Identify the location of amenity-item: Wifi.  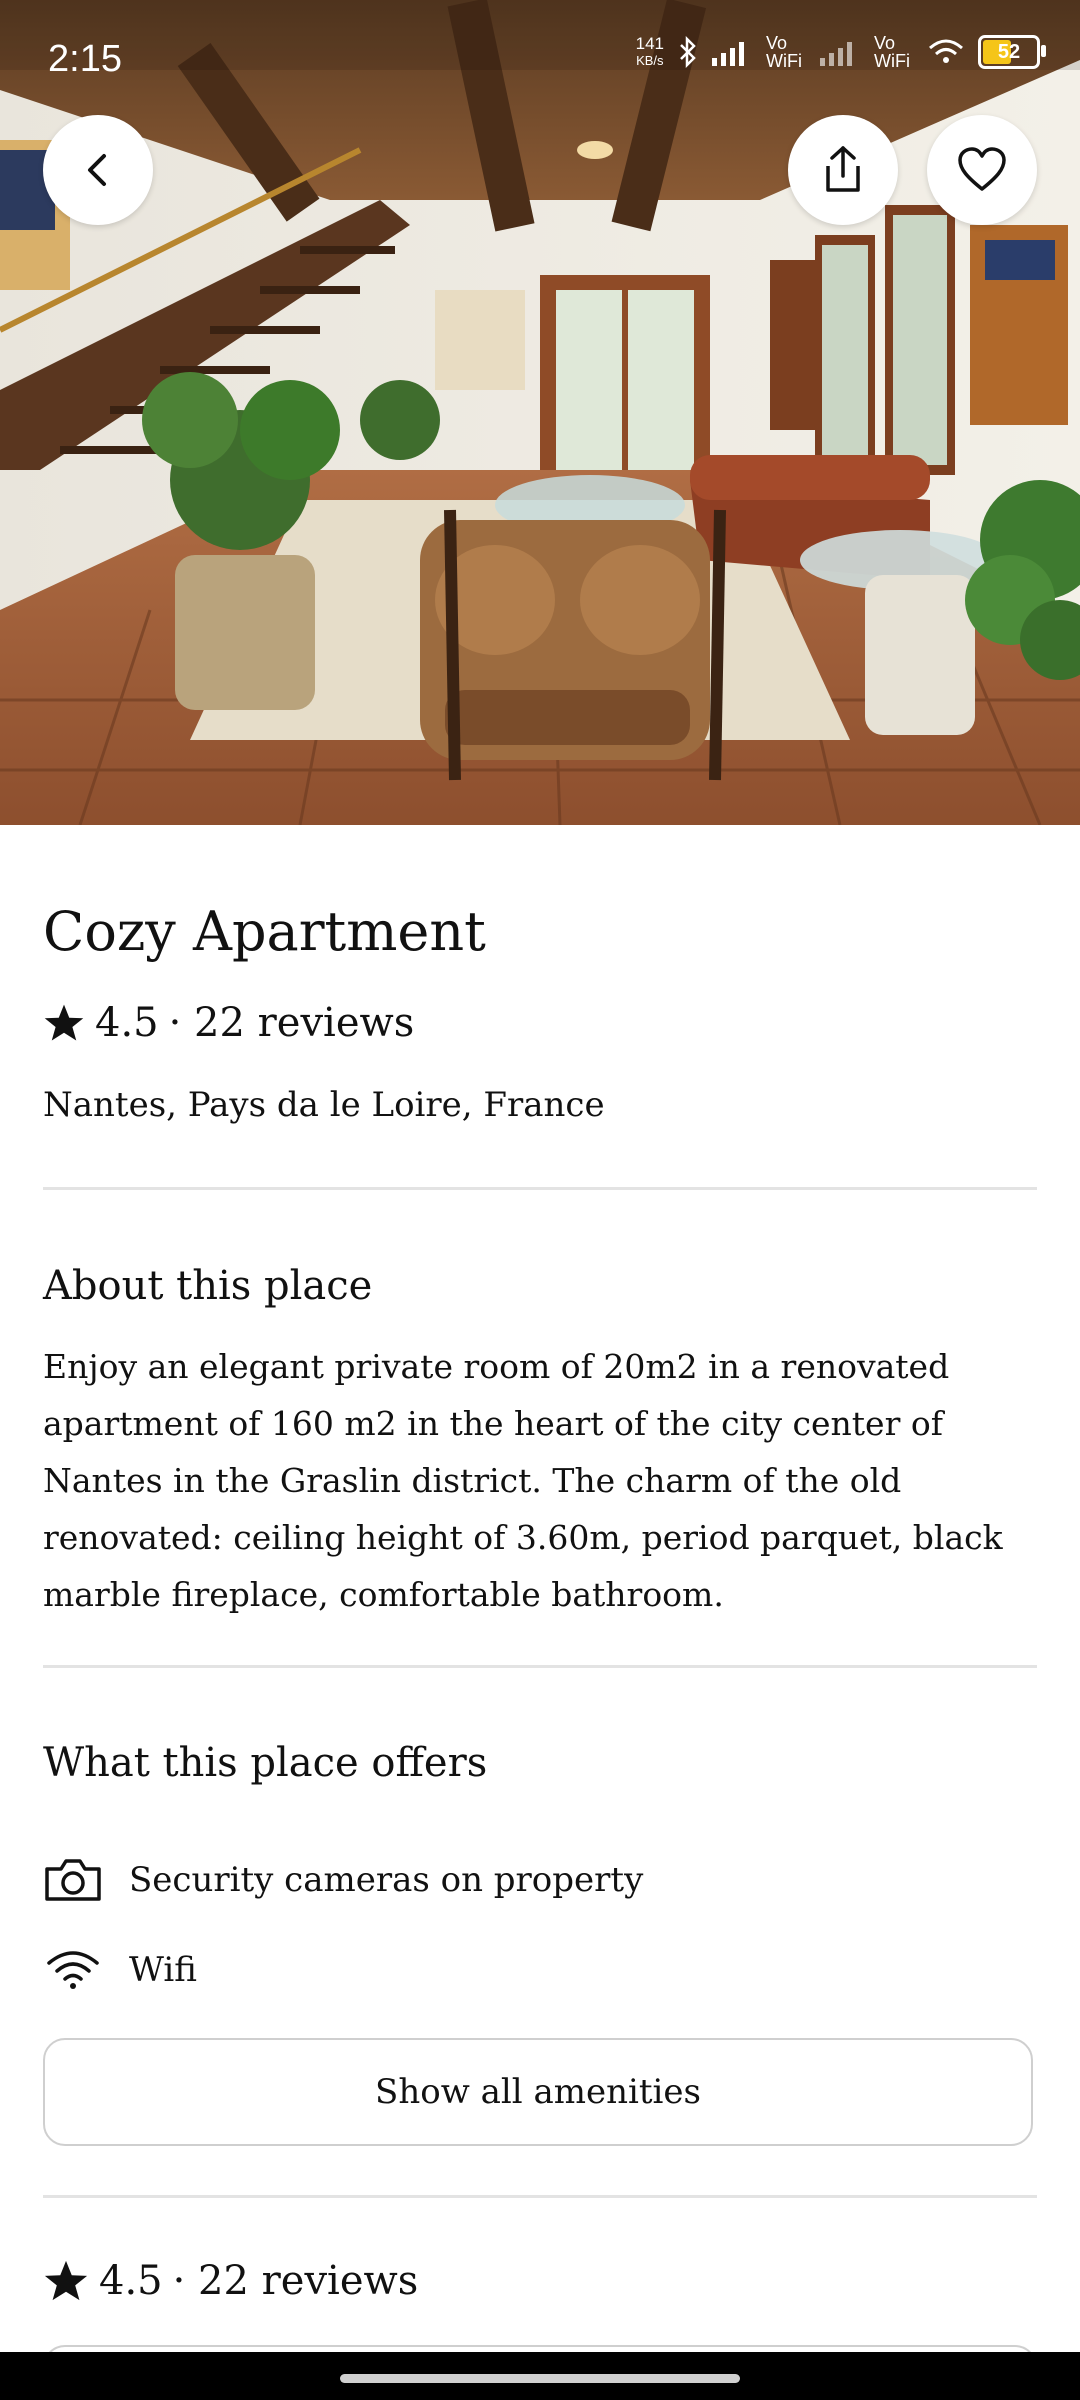
(540, 1970).